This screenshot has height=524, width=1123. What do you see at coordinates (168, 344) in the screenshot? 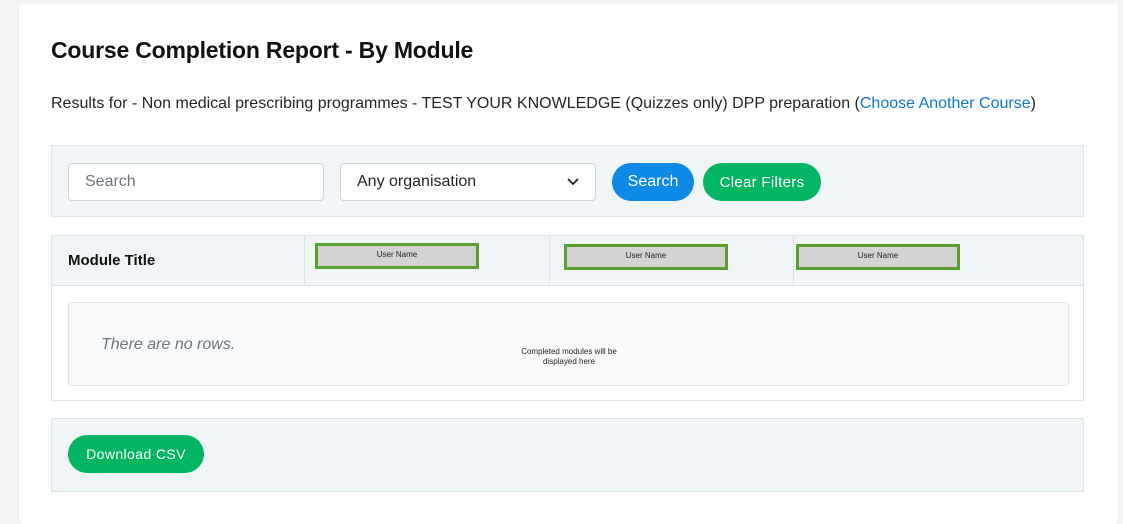
I see `empty-state-message: There are no rows.` at bounding box center [168, 344].